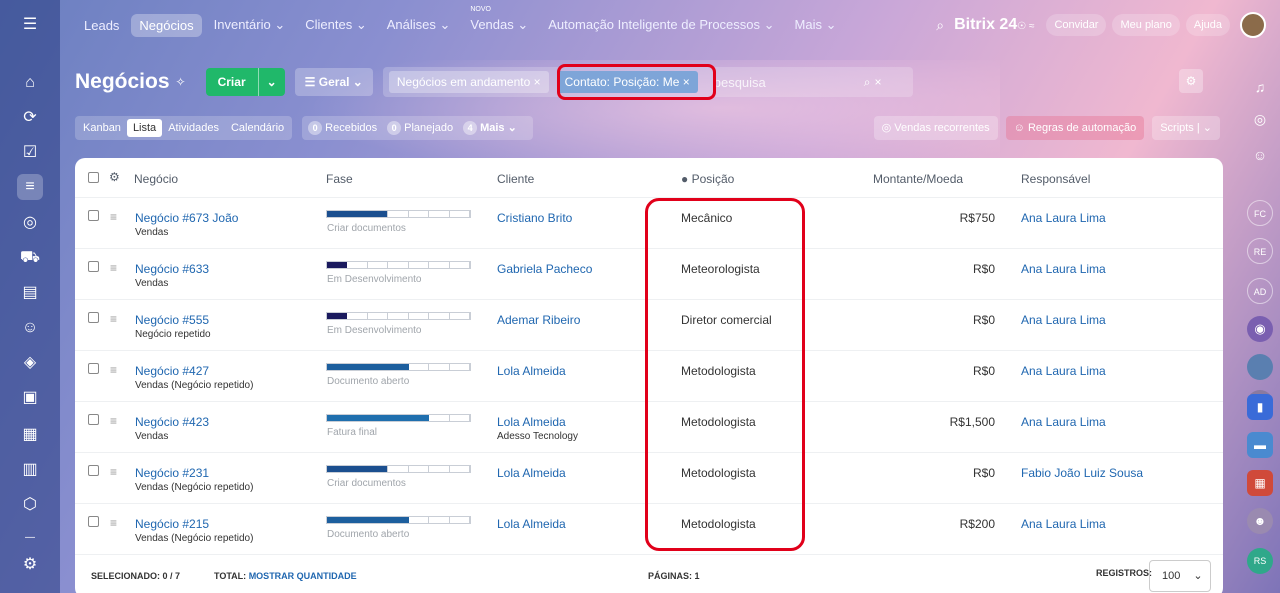  What do you see at coordinates (661, 25) in the screenshot?
I see `nav-automacao: Automação Inteligente de Processos ⌄` at bounding box center [661, 25].